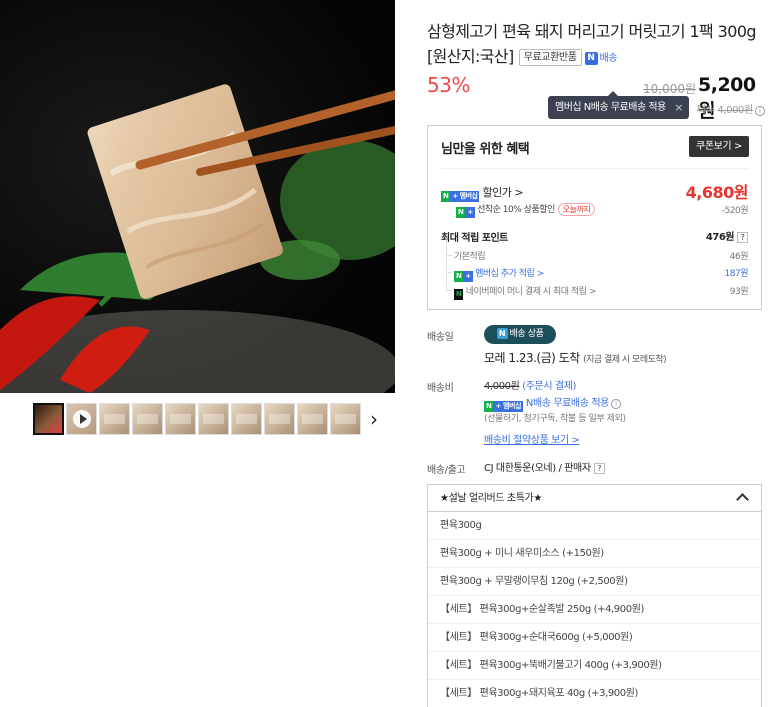 The width and height of the screenshot is (768, 707). I want to click on member-free-shipping: N + 멤버십 N배송 무료배송 적용 i, so click(552, 403).